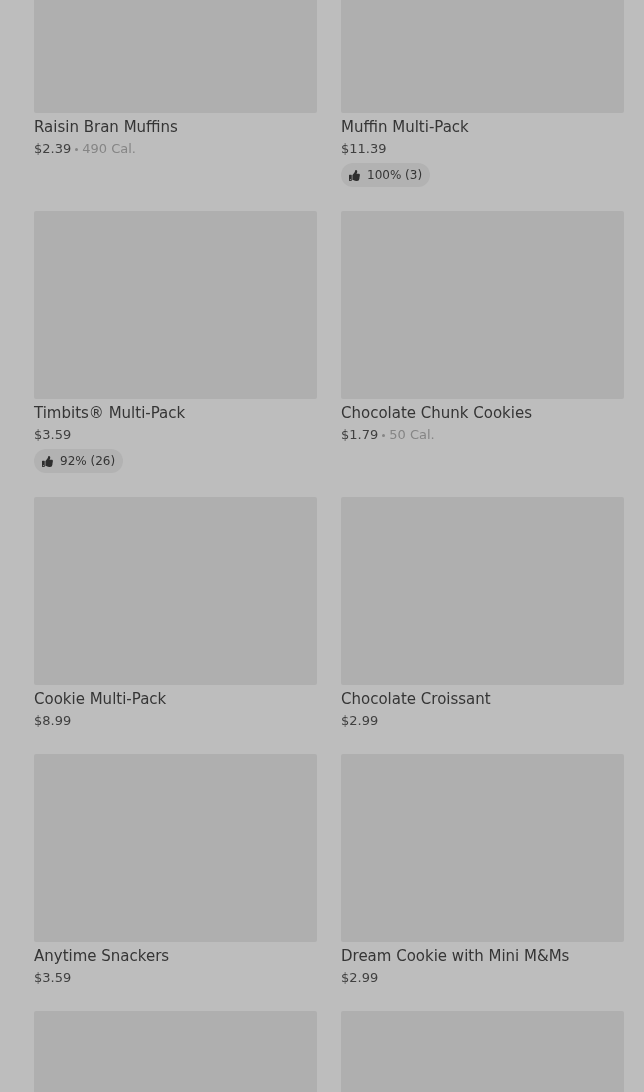 Image resolution: width=644 pixels, height=1092 pixels. Describe the element at coordinates (412, 435) in the screenshot. I see `calorie-count: 50 Cal.` at that location.